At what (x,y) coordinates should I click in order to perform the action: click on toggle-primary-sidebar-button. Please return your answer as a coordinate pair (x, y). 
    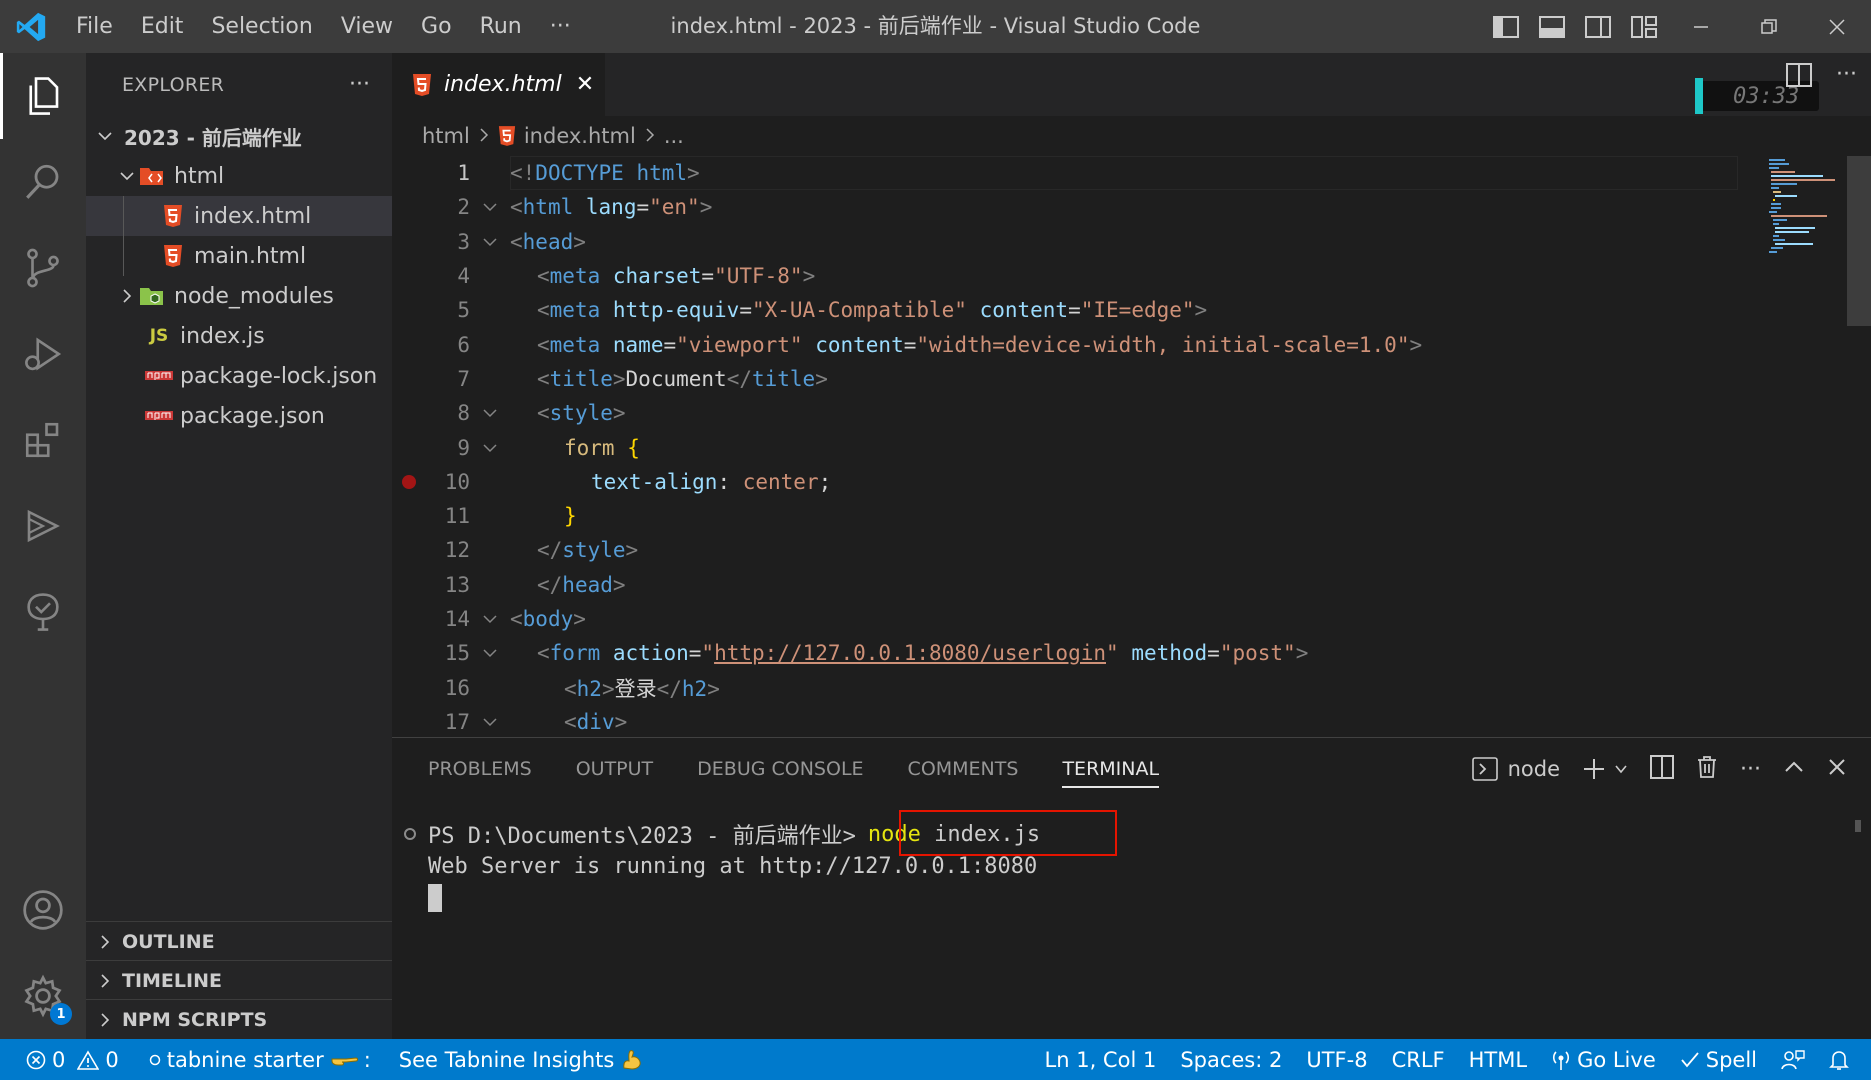
    Looking at the image, I should click on (1506, 26).